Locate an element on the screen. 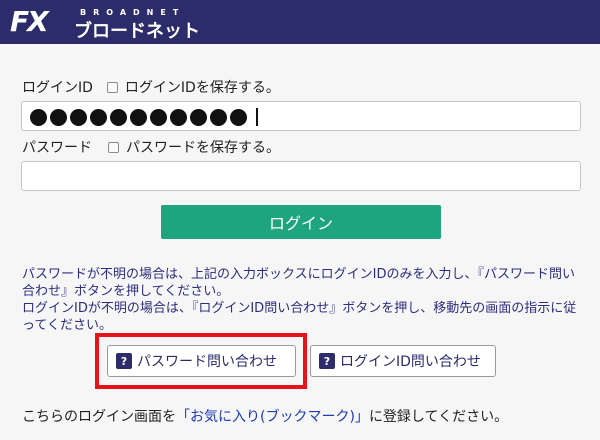  save-login-id-option: ログインIDを保存する。 is located at coordinates (193, 87).